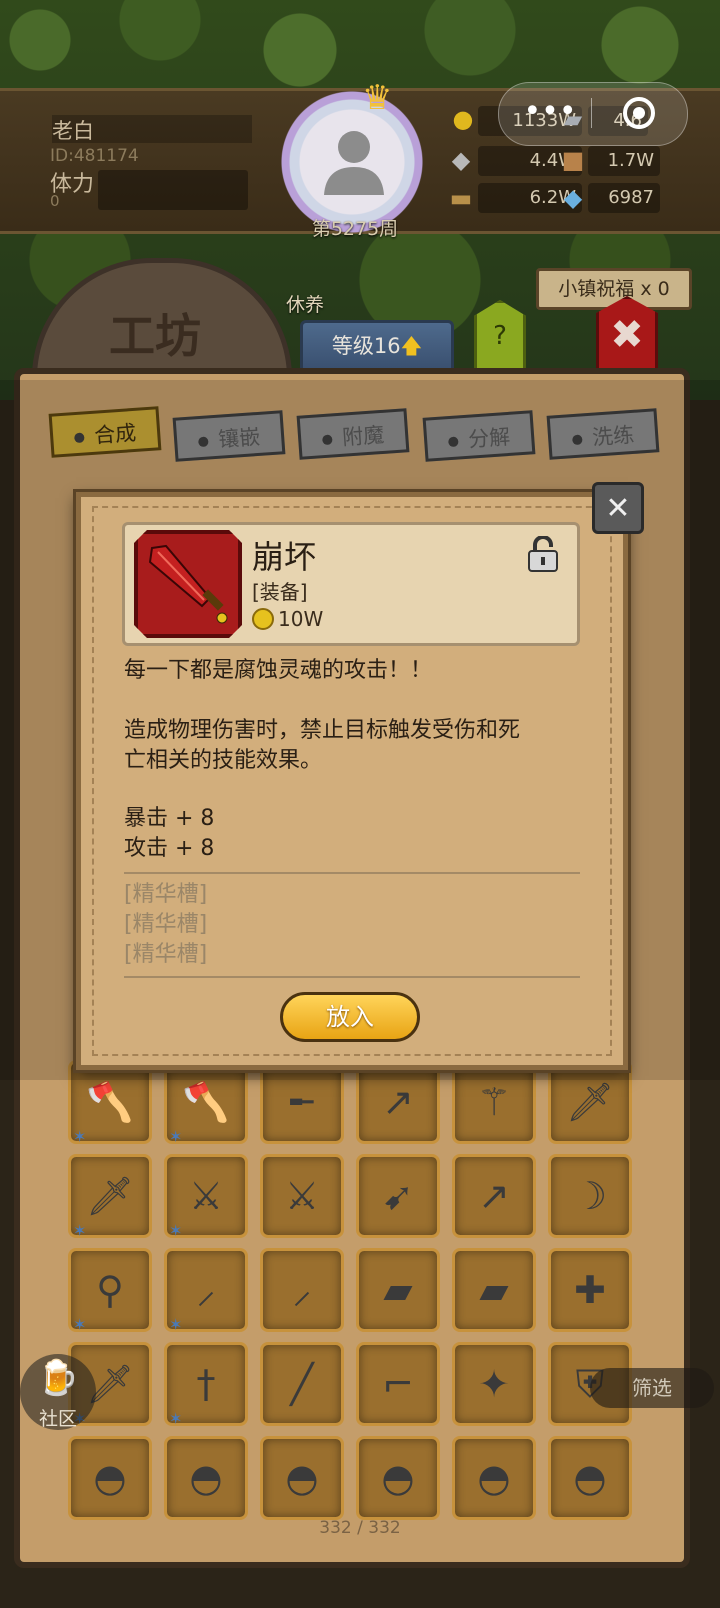 This screenshot has width=720, height=1608. I want to click on workshop-title: 工坊, so click(155, 336).